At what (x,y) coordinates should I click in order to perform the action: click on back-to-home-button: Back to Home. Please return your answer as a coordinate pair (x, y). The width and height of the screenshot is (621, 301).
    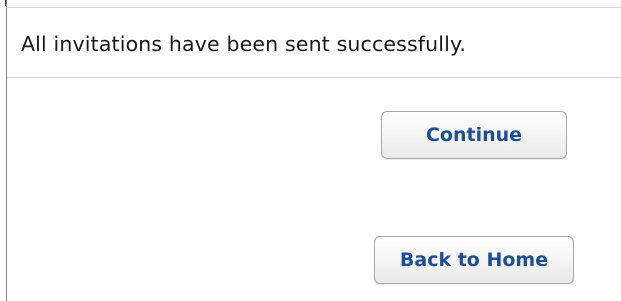
    Looking at the image, I should click on (474, 260).